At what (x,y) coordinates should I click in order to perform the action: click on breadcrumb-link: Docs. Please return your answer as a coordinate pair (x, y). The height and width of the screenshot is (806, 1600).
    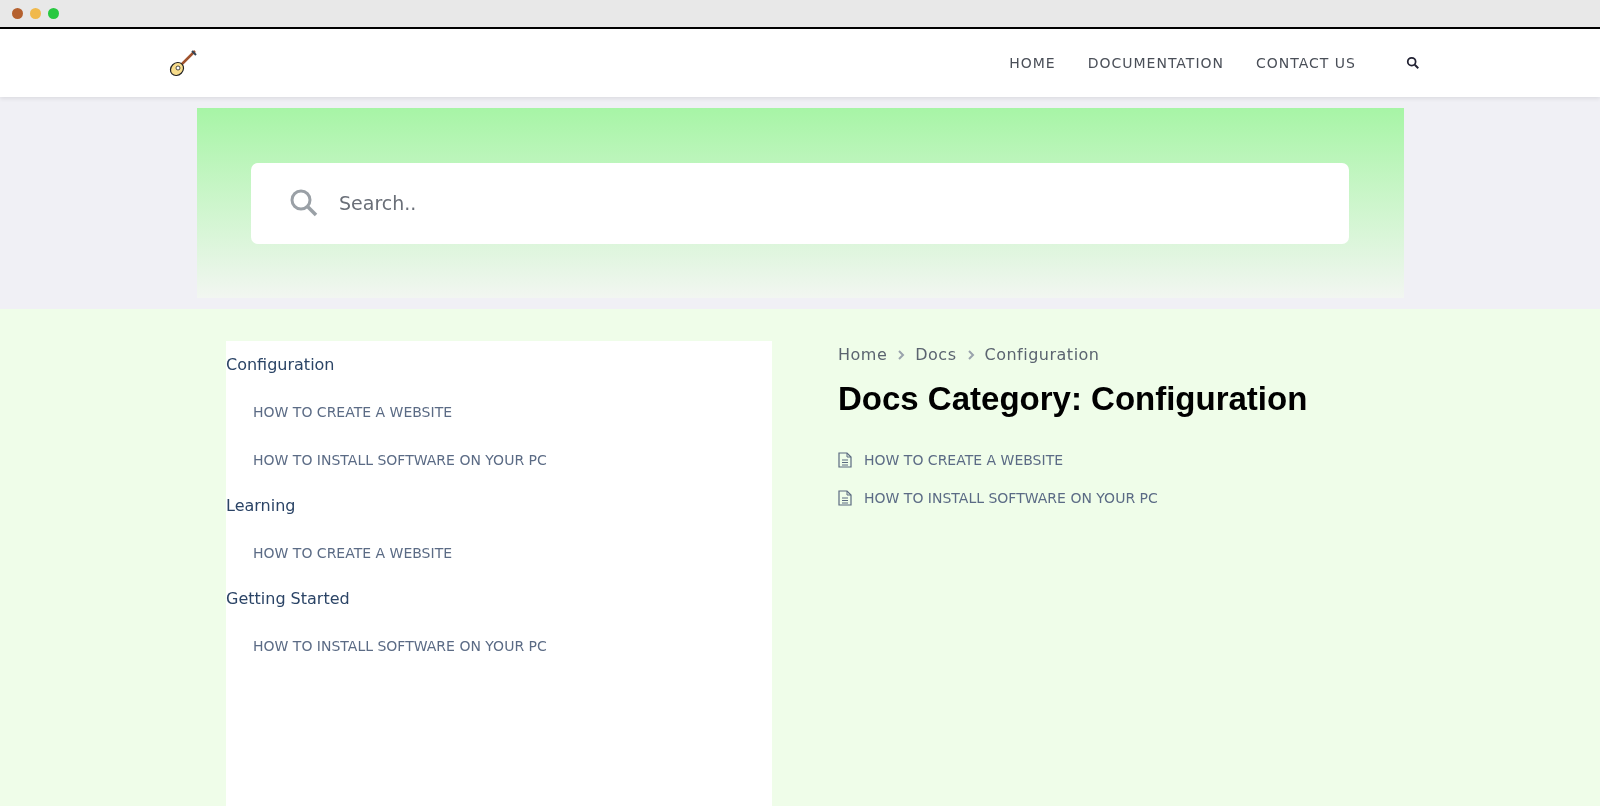
    Looking at the image, I should click on (936, 354).